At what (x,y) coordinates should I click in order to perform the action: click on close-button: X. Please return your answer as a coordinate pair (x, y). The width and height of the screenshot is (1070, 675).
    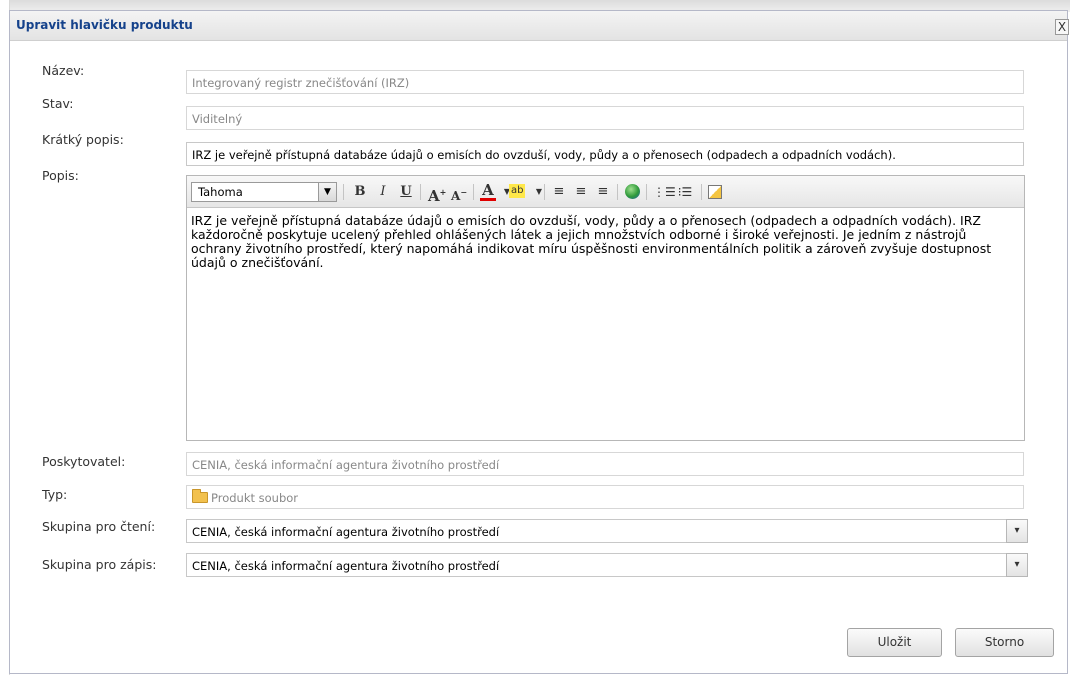
    Looking at the image, I should click on (1062, 27).